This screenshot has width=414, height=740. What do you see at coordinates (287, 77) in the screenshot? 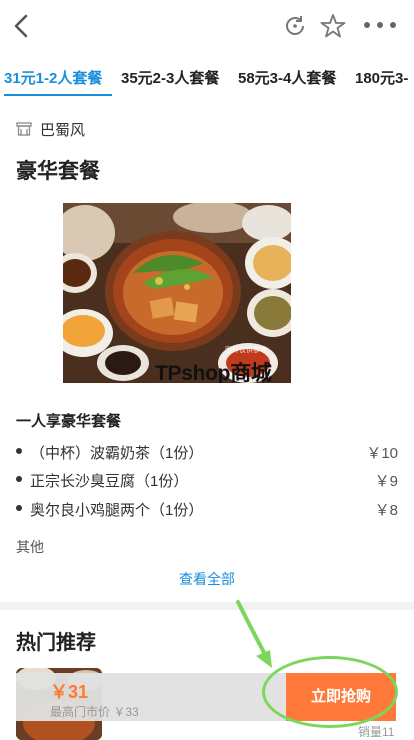
I see `tab-package-3: 58元3-4人套餐` at bounding box center [287, 77].